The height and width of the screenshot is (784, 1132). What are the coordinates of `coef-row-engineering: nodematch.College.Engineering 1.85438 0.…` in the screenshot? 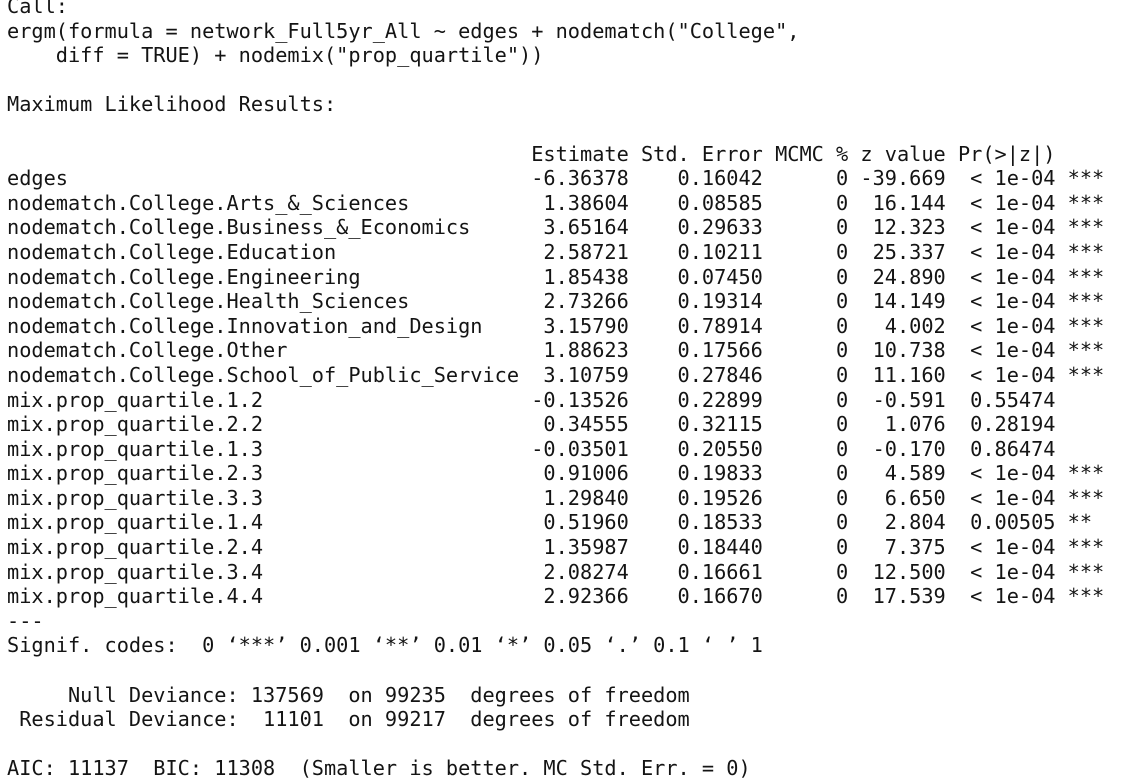 It's located at (556, 276).